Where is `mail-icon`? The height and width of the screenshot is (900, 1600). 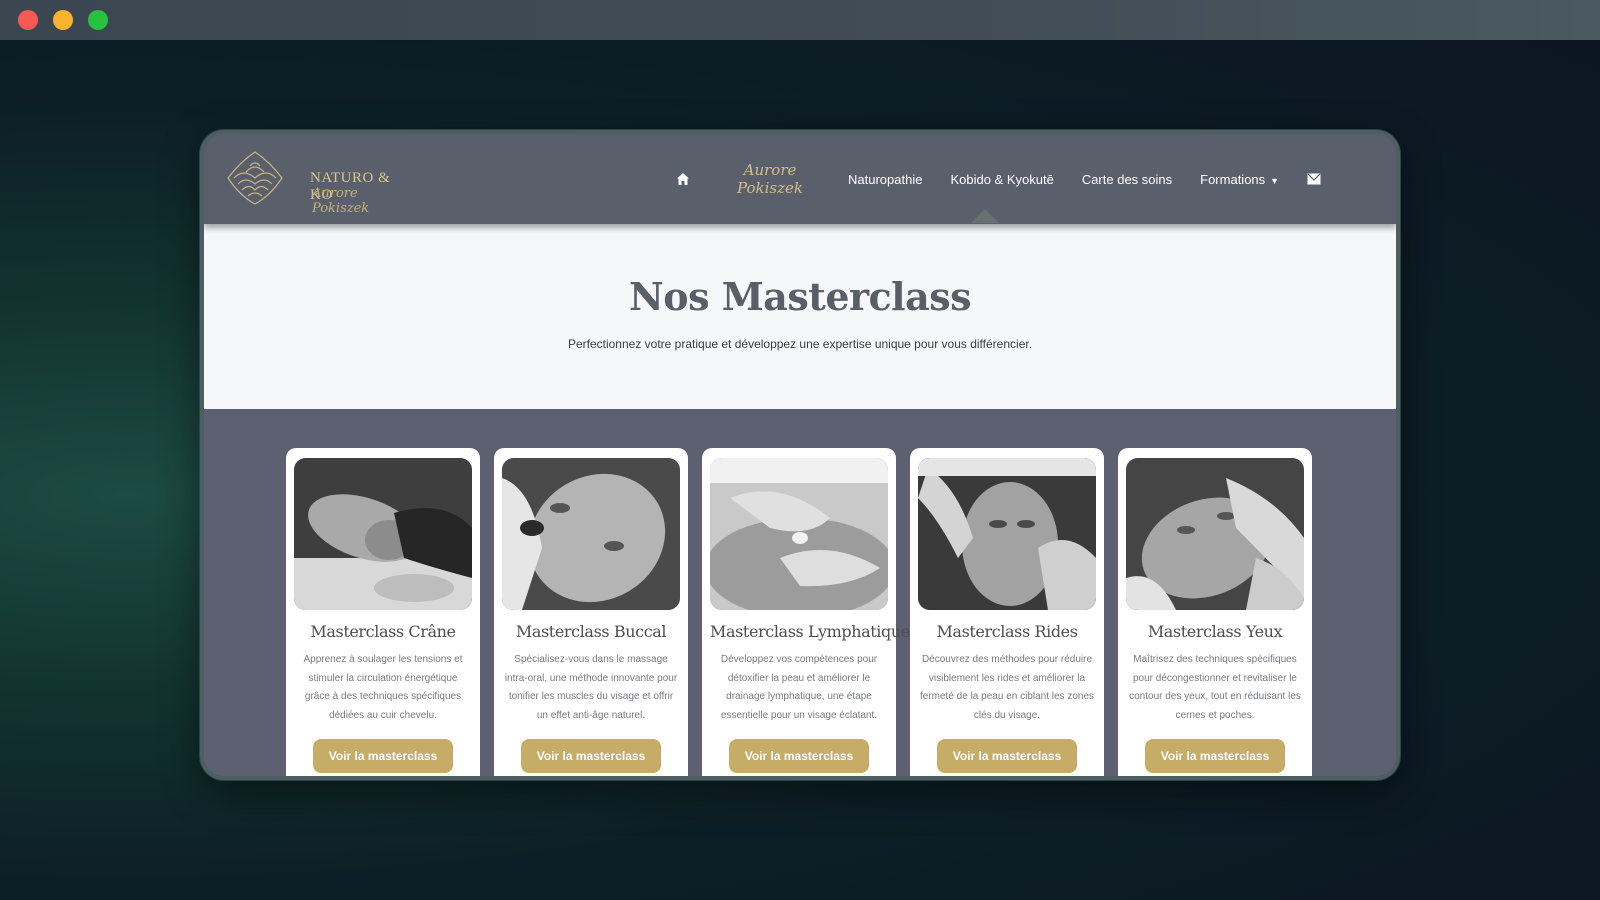 mail-icon is located at coordinates (1314, 179).